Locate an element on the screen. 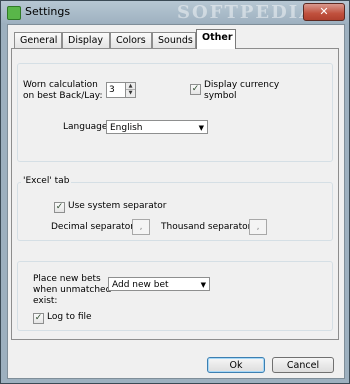  thousand-separator-label: Thousand separator: is located at coordinates (208, 227).